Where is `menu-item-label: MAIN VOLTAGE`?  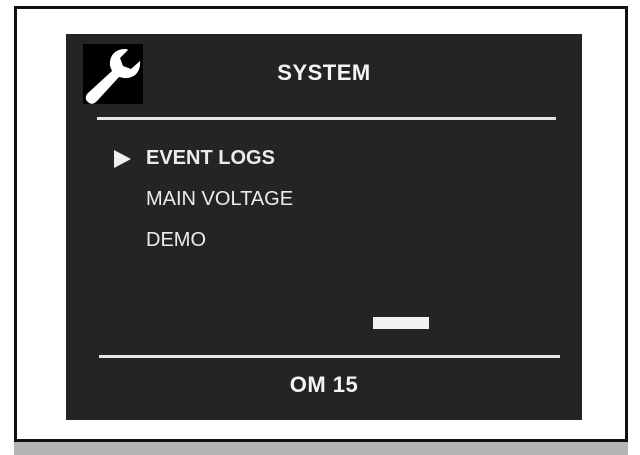
menu-item-label: MAIN VOLTAGE is located at coordinates (220, 199).